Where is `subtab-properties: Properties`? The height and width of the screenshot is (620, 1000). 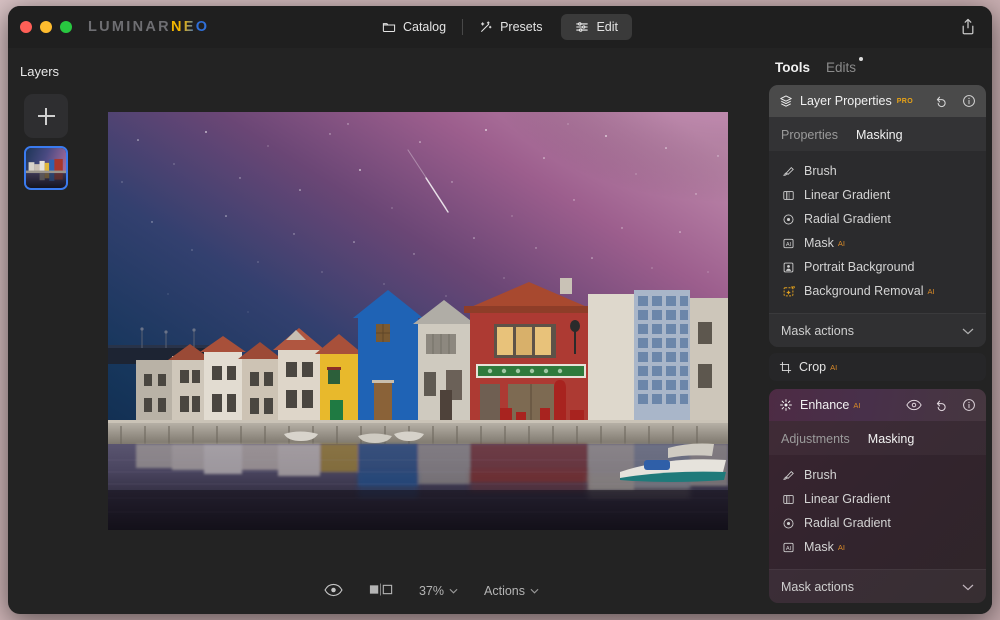 subtab-properties: Properties is located at coordinates (809, 135).